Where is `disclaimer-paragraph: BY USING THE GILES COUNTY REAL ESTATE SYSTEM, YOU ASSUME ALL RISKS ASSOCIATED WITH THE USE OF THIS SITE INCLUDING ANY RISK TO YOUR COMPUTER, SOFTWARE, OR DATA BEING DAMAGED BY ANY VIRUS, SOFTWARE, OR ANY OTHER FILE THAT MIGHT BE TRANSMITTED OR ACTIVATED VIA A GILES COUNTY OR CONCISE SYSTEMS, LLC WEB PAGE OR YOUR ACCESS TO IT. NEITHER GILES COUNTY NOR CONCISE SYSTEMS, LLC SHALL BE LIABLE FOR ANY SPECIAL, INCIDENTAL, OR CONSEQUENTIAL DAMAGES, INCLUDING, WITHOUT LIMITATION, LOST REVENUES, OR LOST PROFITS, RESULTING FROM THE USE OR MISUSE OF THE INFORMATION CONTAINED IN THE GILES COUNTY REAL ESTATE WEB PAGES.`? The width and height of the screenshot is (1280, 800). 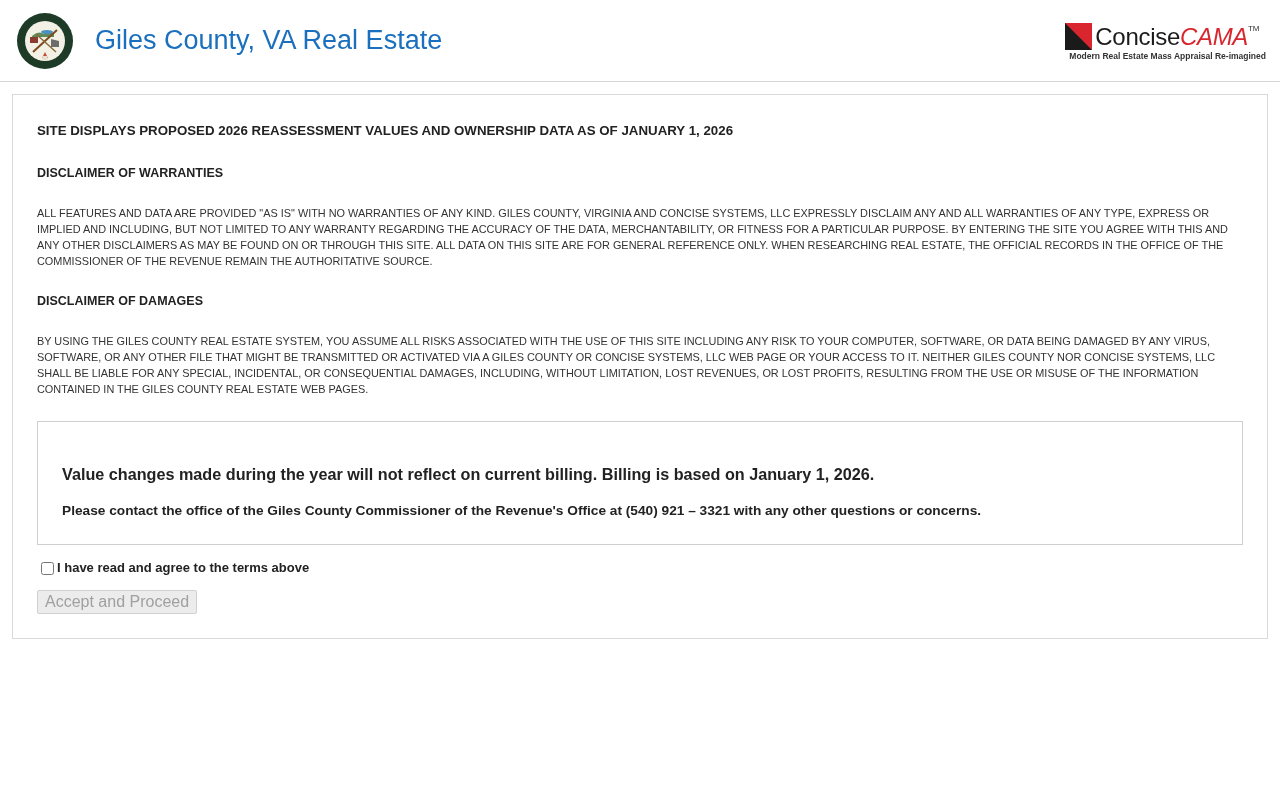 disclaimer-paragraph: BY USING THE GILES COUNTY REAL ESTATE SYSTEM, YOU ASSUME ALL RISKS ASSOCIATED WITH THE USE OF THIS SITE INCLUDING ANY RISK TO YOUR COMPUTER, SOFTWARE, OR DATA BEING DAMAGED BY ANY VIRUS, SOFTWARE, OR ANY OTHER FILE THAT MIGHT BE TRANSMITTED OR ACTIVATED VIA A GILES COUNTY OR CONCISE SYSTEMS, LLC WEB PAGE OR YOUR ACCESS TO IT. NEITHER GILES COUNTY NOR CONCISE SYSTEMS, LLC SHALL BE LIABLE FOR ANY SPECIAL, INCIDENTAL, OR CONSEQUENTIAL DAMAGES, INCLUDING, WITHOUT LIMITATION, LOST REVENUES, OR LOST PROFITS, RESULTING FROM THE USE OR MISUSE OF THE INFORMATION CONTAINED IN THE GILES COUNTY REAL ESTATE WEB PAGES. is located at coordinates (627, 365).